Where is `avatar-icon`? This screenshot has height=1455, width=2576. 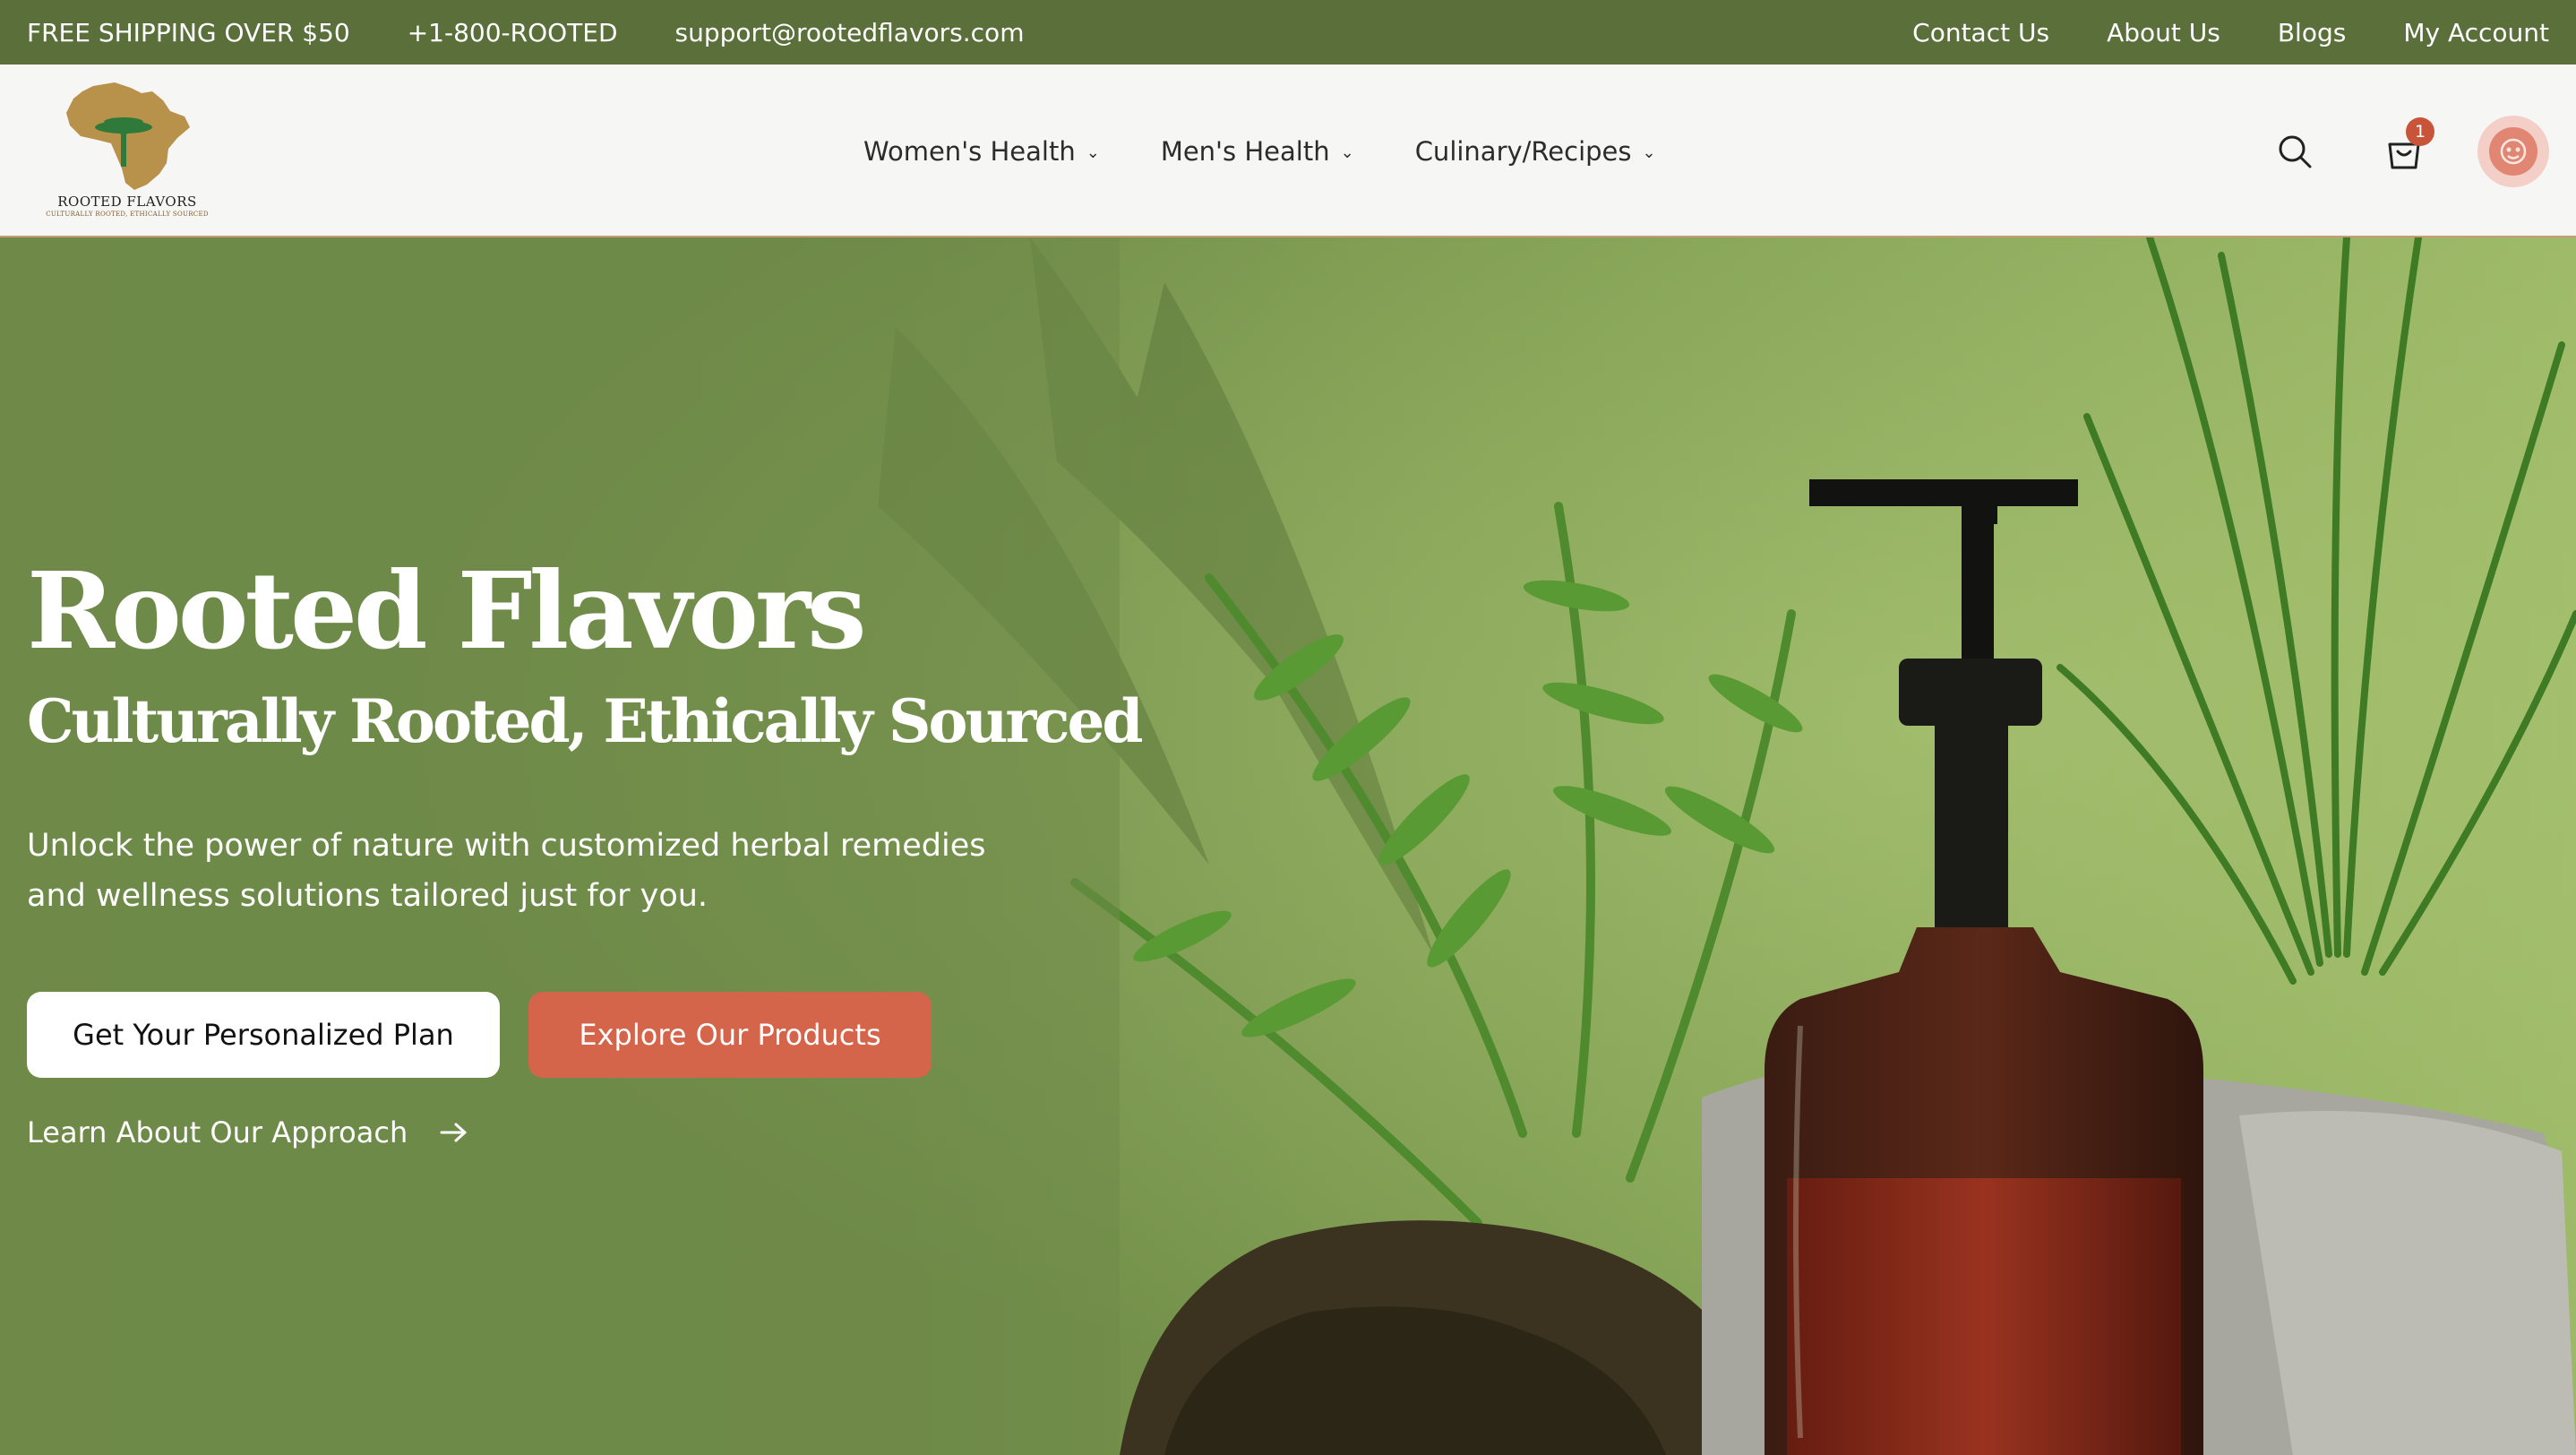 avatar-icon is located at coordinates (2513, 151).